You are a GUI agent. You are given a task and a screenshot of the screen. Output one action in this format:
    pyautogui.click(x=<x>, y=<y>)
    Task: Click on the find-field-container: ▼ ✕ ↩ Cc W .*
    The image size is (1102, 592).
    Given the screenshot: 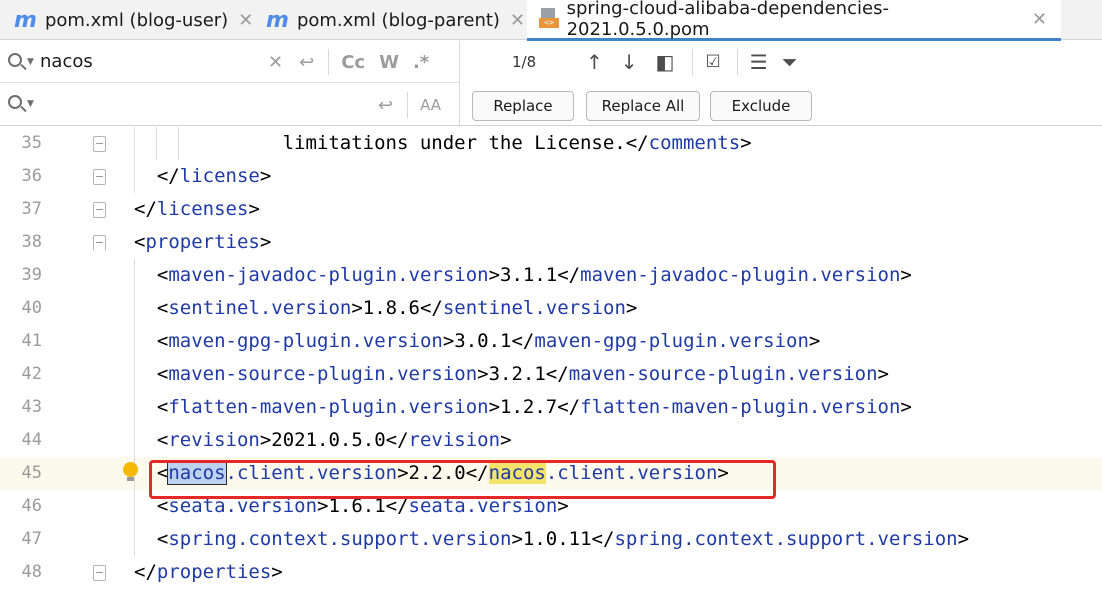 What is the action you would take?
    pyautogui.click(x=230, y=62)
    